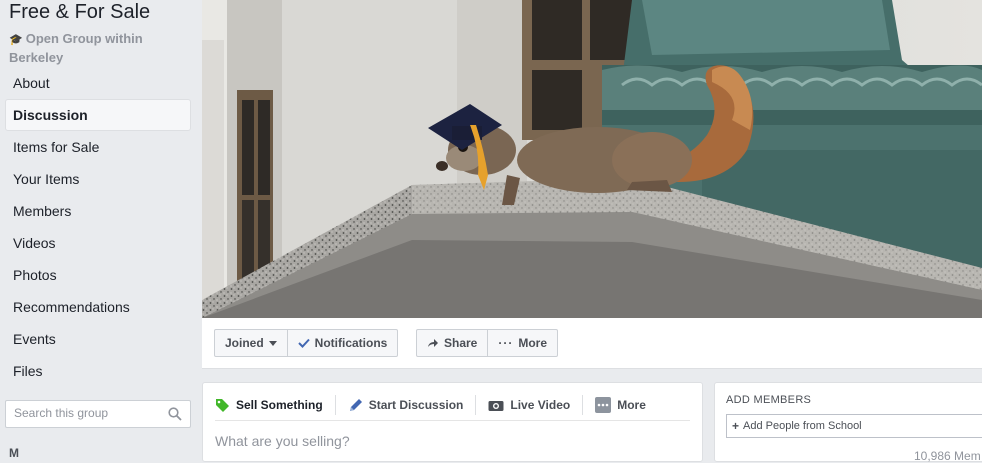  I want to click on tab-more-label: More, so click(631, 405).